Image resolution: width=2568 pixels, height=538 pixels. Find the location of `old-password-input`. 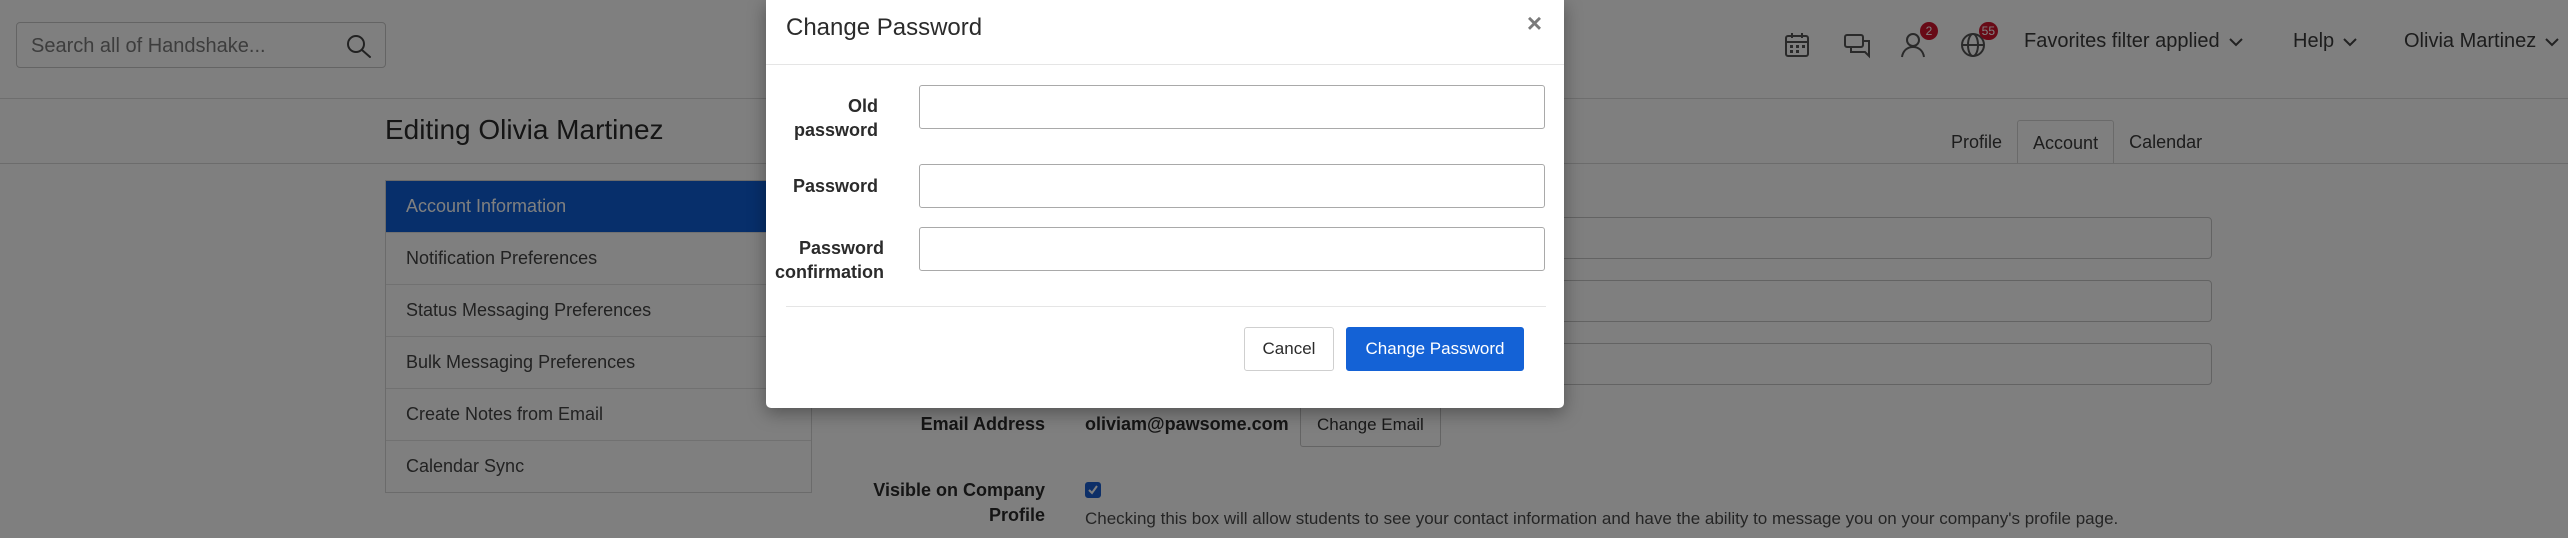

old-password-input is located at coordinates (1232, 107).